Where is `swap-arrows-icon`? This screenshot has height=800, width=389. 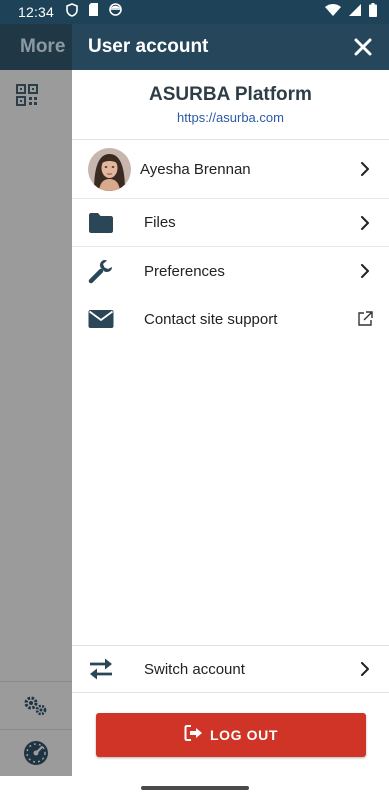 swap-arrows-icon is located at coordinates (101, 669).